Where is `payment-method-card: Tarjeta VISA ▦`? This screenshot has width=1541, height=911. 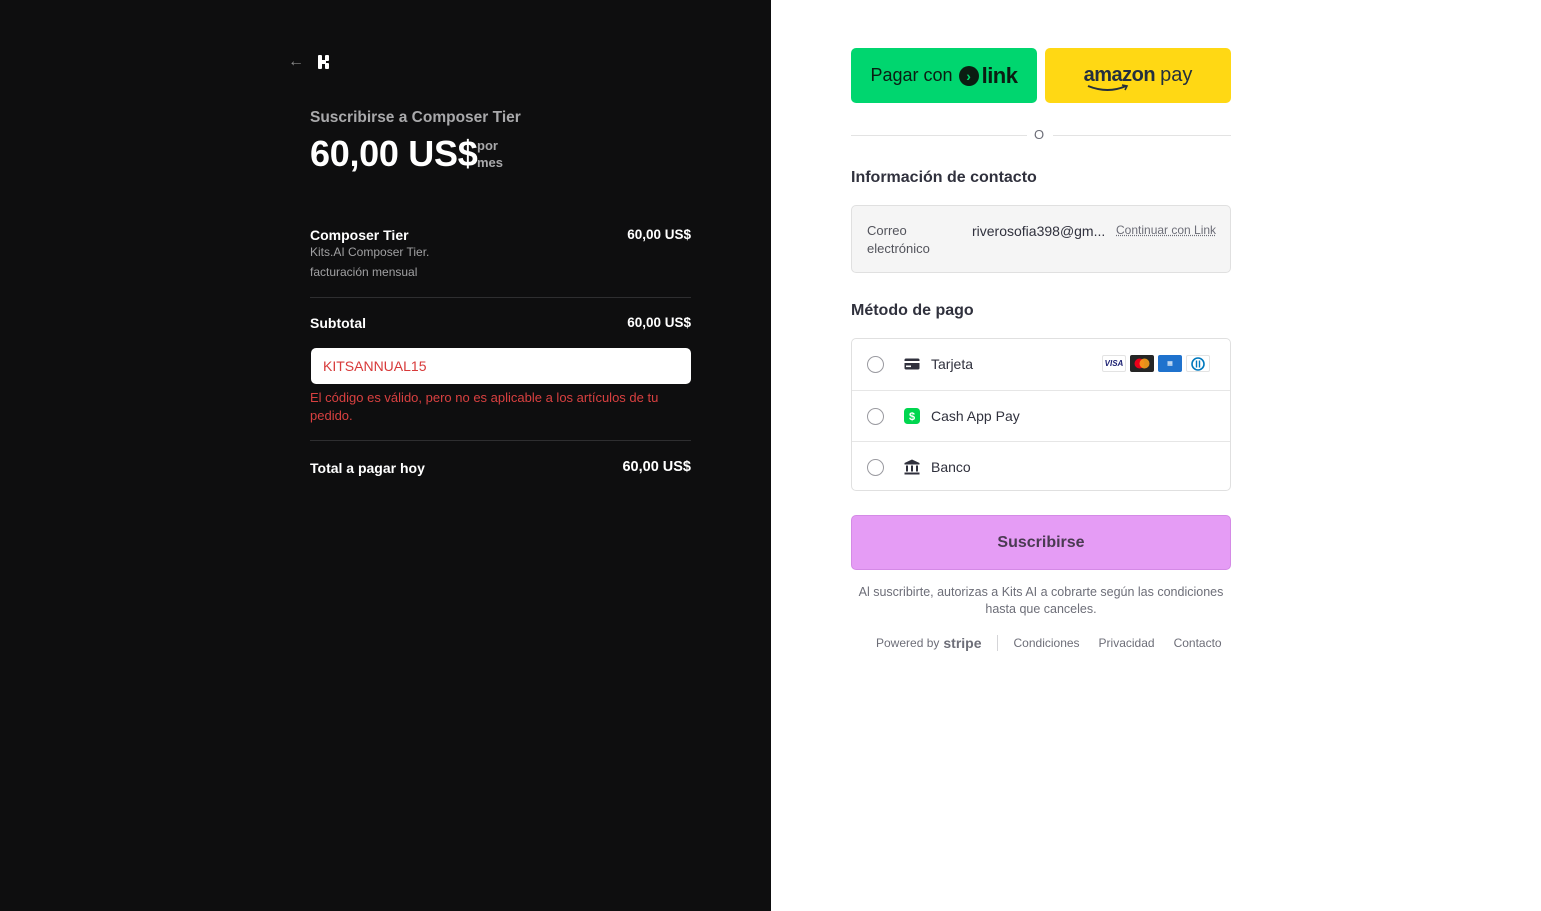
payment-method-card: Tarjeta VISA ▦ is located at coordinates (1041, 364).